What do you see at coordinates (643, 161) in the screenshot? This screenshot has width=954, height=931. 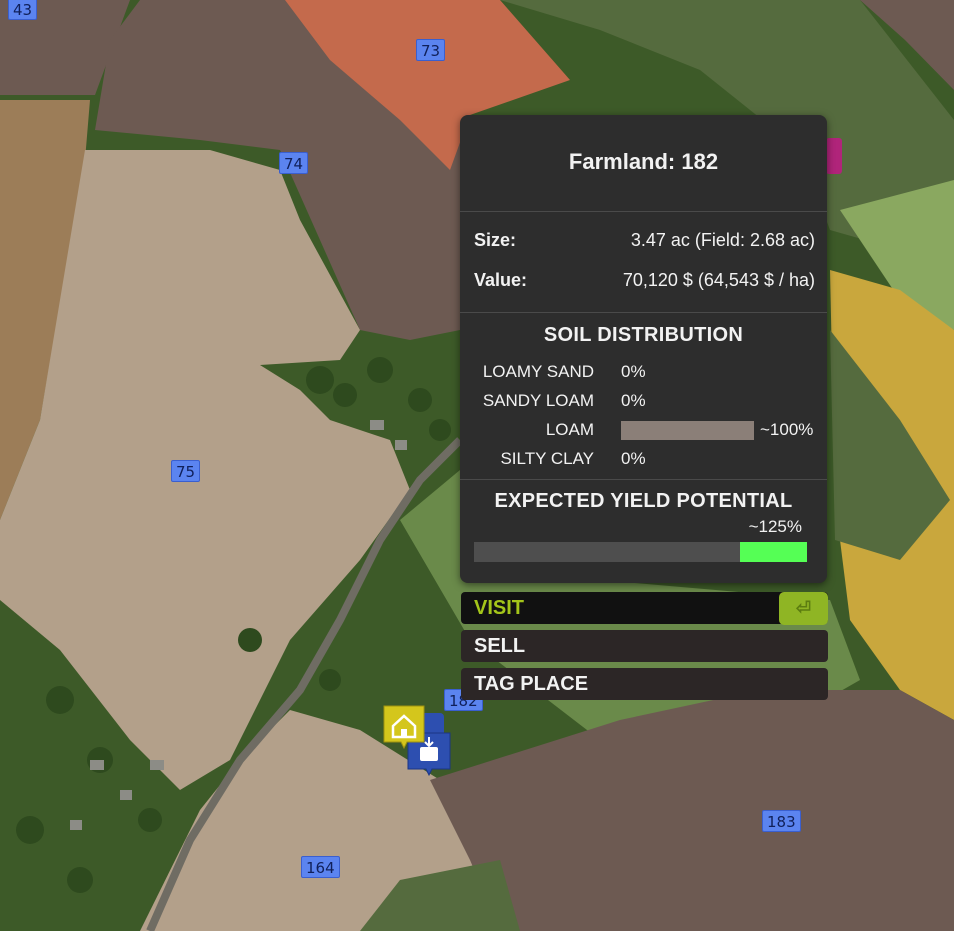 I see `panel-title: Farmland: 182` at bounding box center [643, 161].